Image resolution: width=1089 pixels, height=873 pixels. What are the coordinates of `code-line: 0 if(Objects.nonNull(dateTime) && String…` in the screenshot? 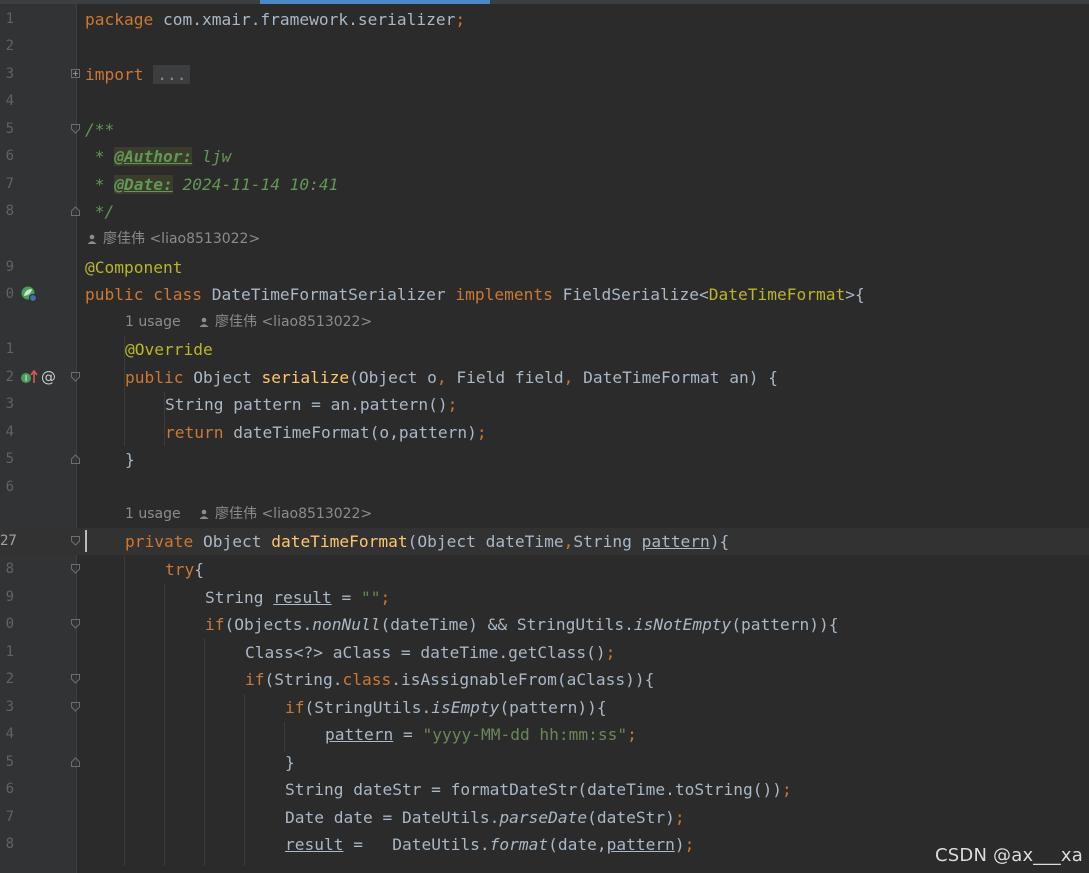 It's located at (544, 624).